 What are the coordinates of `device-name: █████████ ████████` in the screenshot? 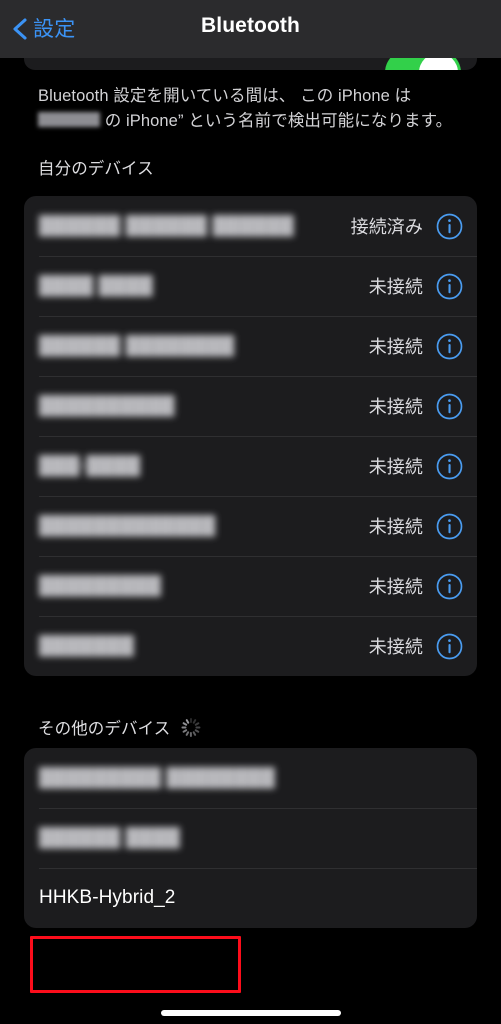 It's located at (157, 777).